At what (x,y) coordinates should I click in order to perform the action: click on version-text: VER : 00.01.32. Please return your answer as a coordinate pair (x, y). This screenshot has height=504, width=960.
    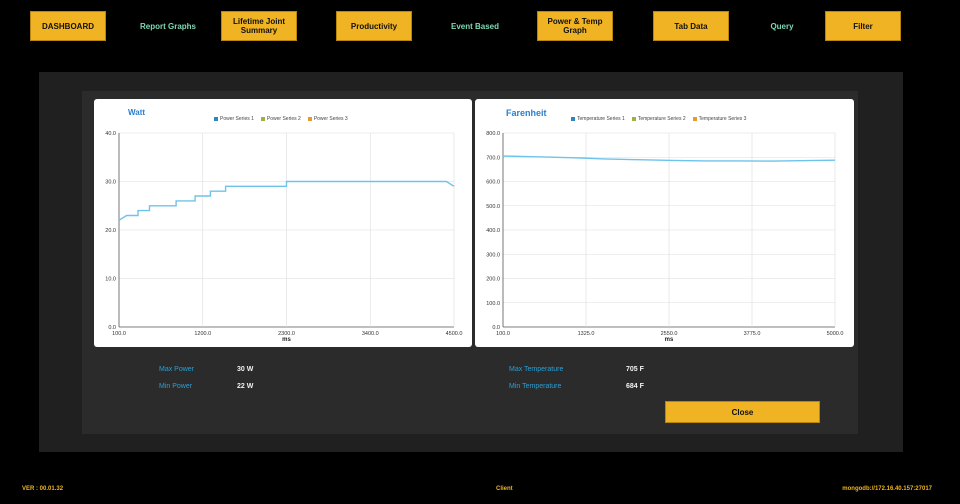
    Looking at the image, I should click on (43, 489).